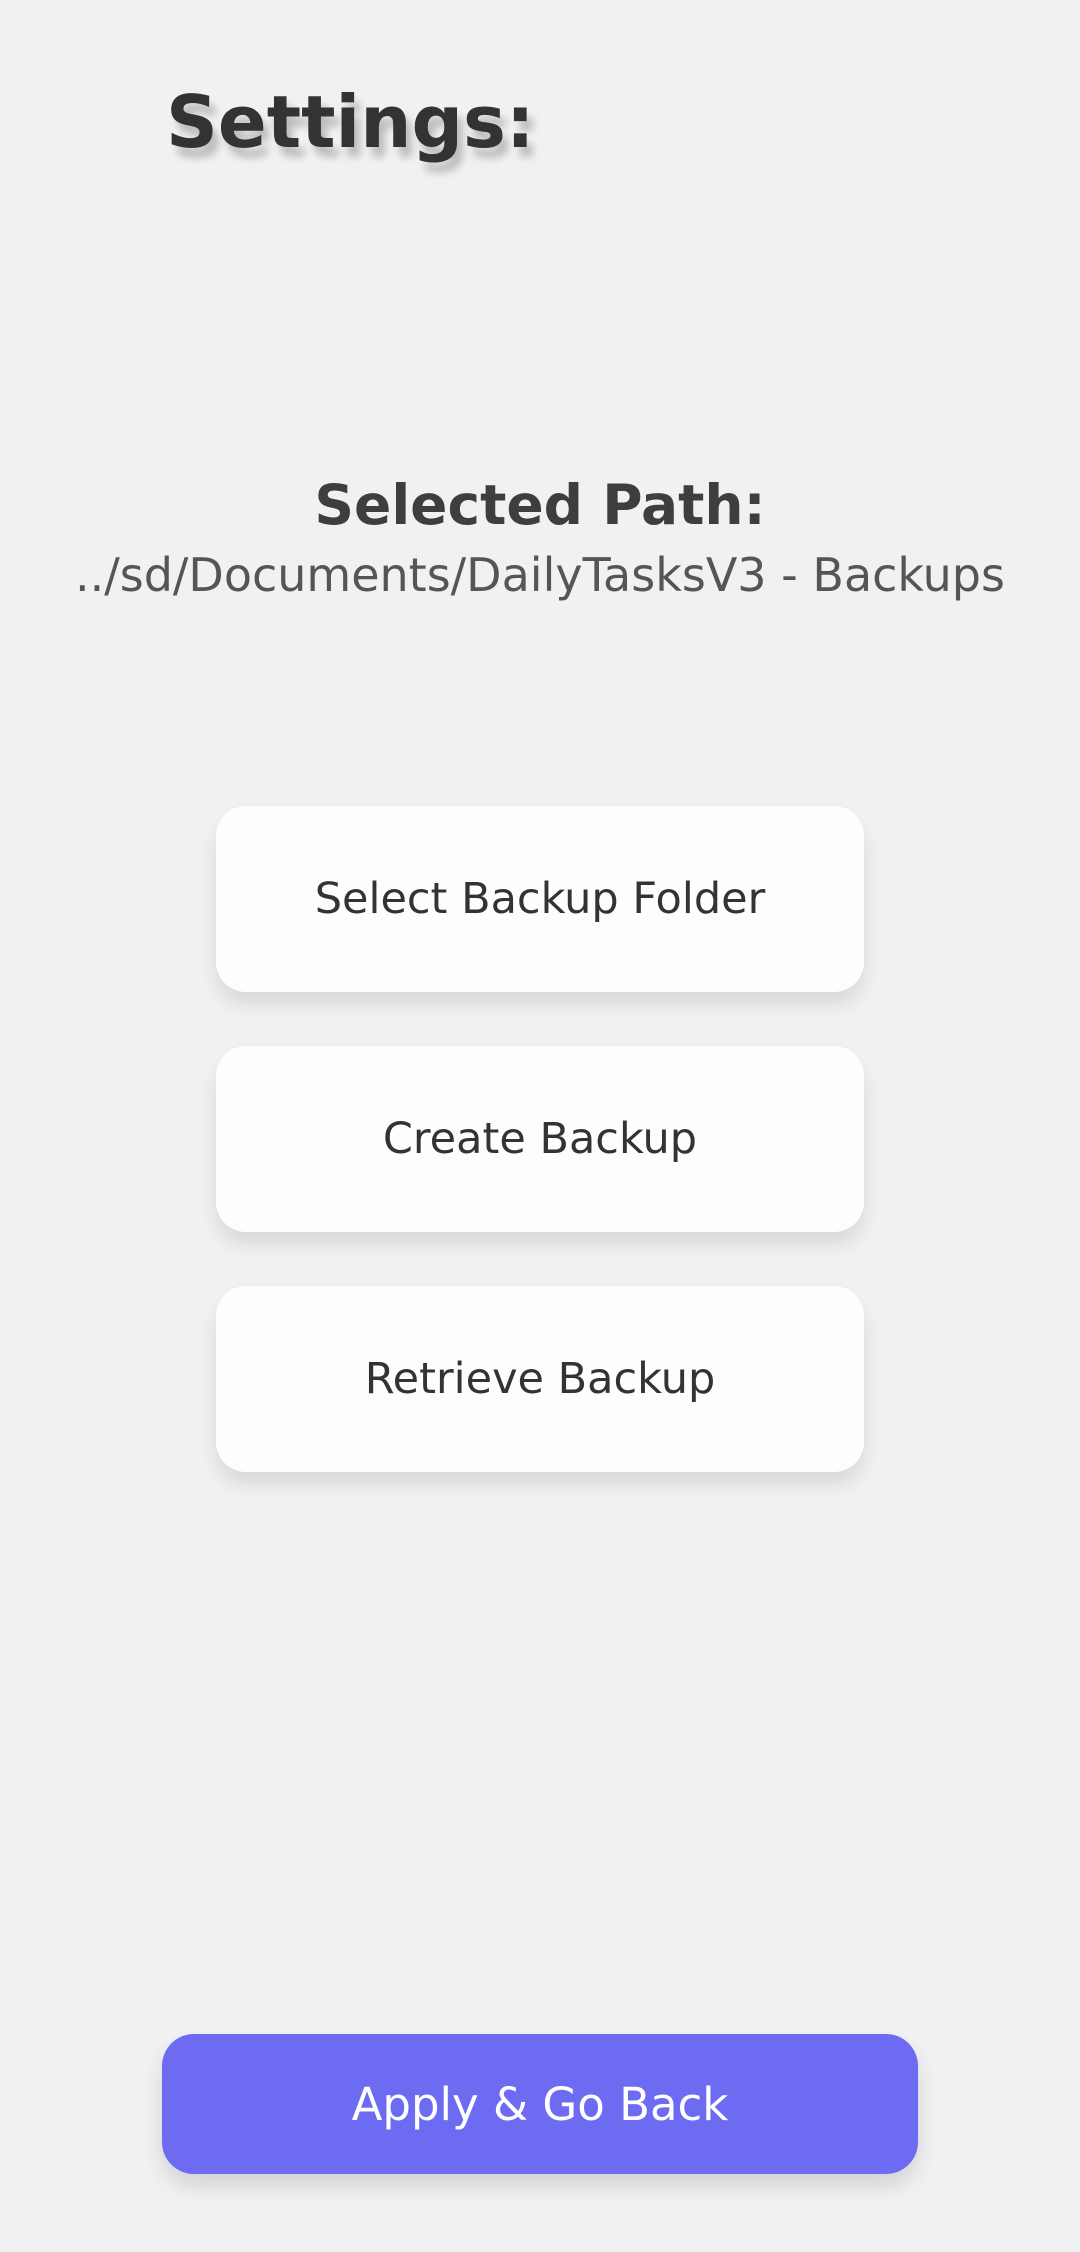 The width and height of the screenshot is (1080, 2252). I want to click on select-backup-folder-label: Select Backup Folder, so click(540, 899).